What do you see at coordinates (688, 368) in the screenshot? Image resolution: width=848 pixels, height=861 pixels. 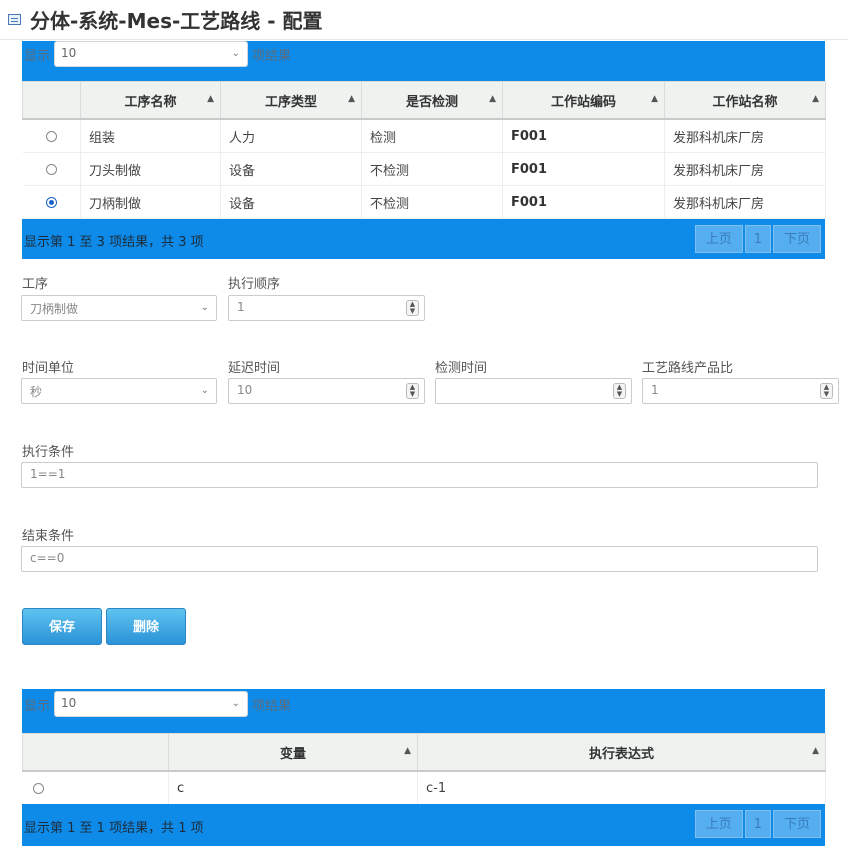 I see `ratio-label: 工艺路线产品比` at bounding box center [688, 368].